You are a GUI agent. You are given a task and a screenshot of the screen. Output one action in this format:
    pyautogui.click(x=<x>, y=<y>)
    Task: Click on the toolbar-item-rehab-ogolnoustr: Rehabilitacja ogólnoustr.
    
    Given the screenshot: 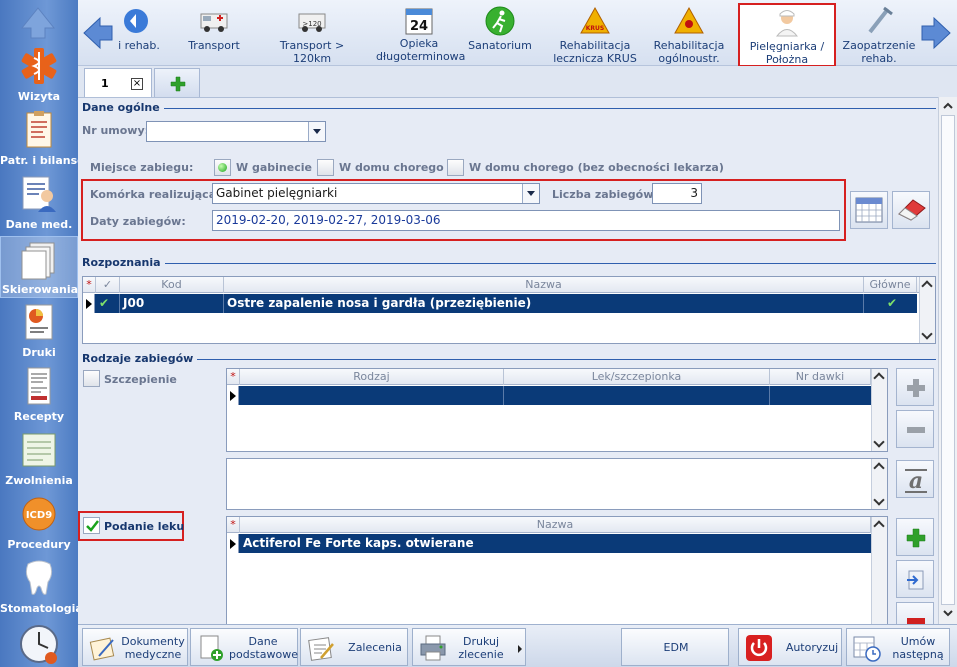 What is the action you would take?
    pyautogui.click(x=689, y=34)
    